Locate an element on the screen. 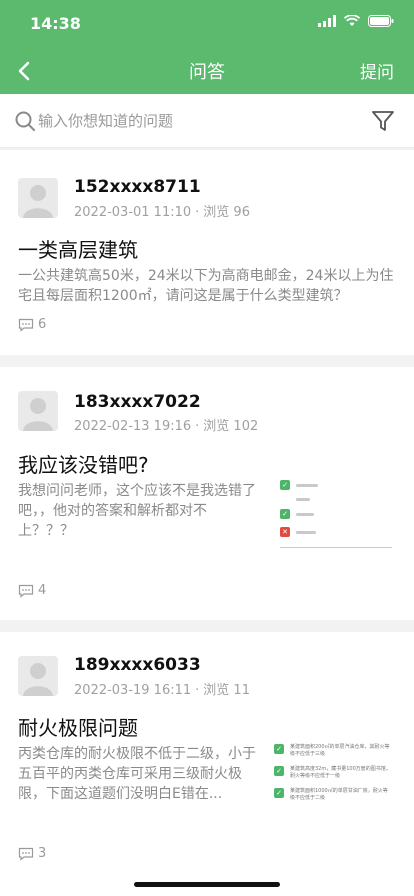  status-time: 14:38 is located at coordinates (55, 23).